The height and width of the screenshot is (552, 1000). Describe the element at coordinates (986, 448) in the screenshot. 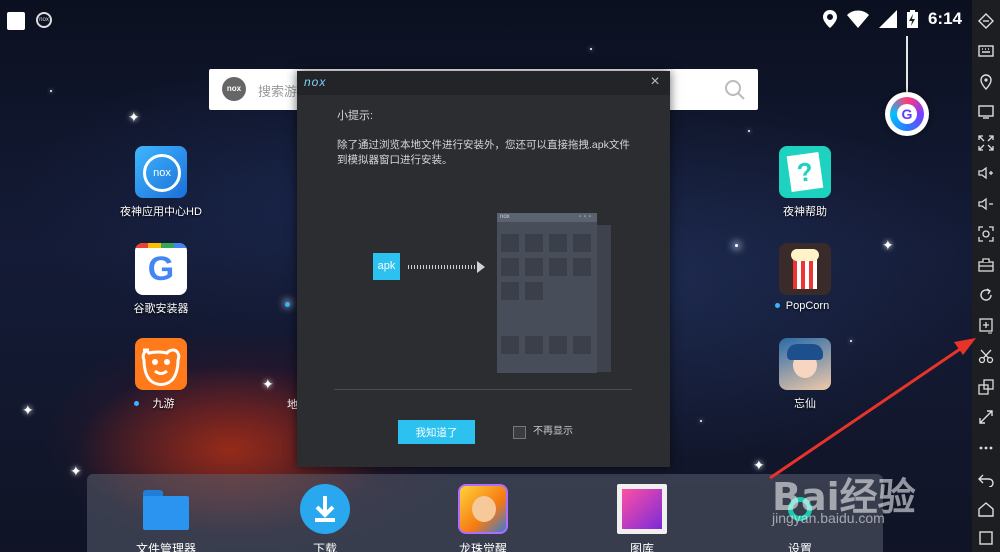

I see `more-icon` at that location.